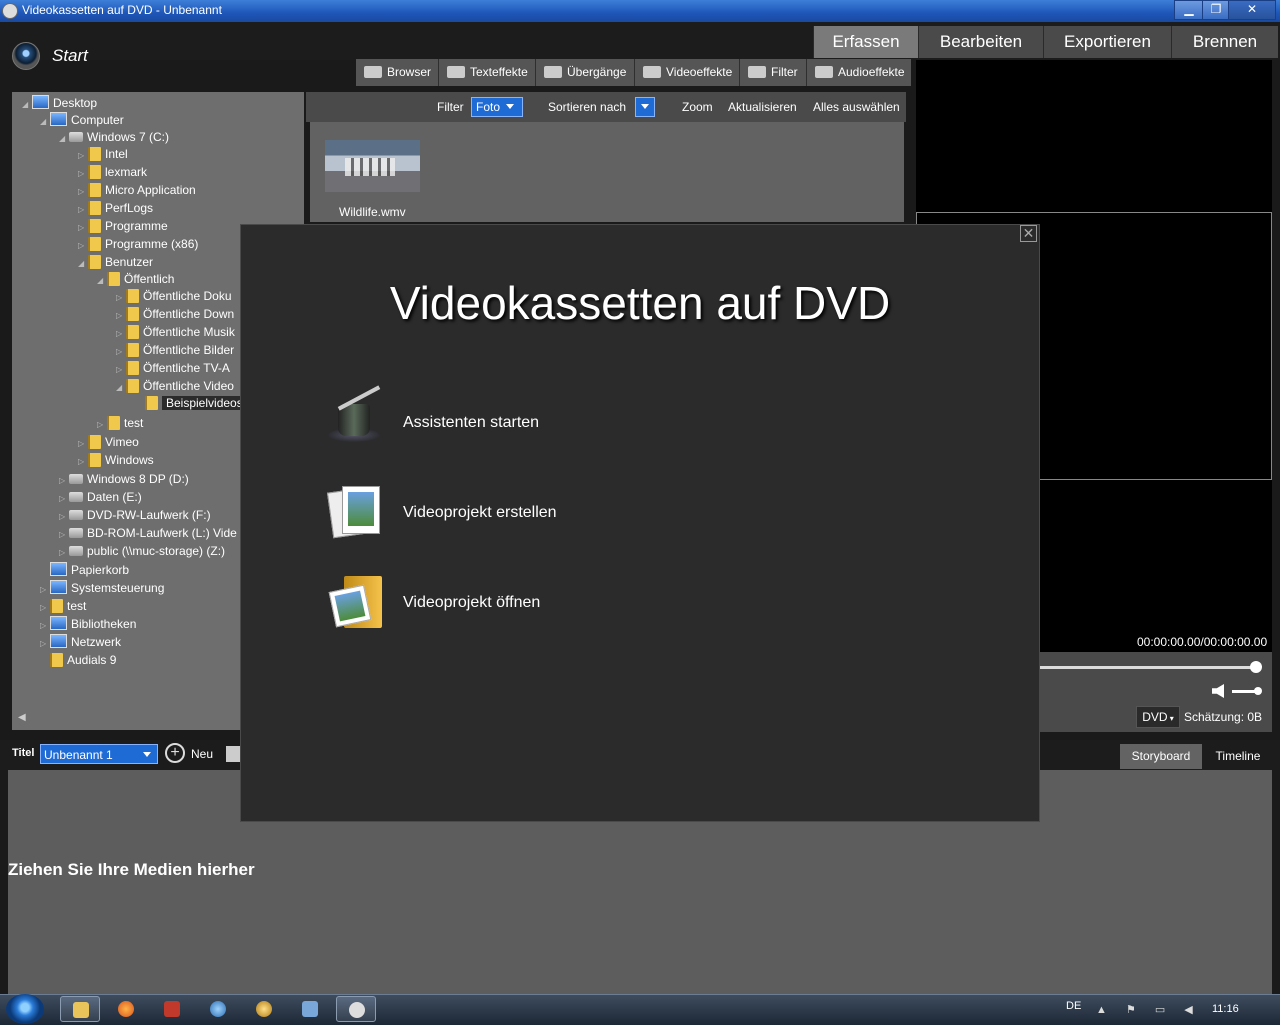 Image resolution: width=1280 pixels, height=1025 pixels. I want to click on tray-icons: ▲ ⚑ ▭ ◀, so click(1148, 1009).